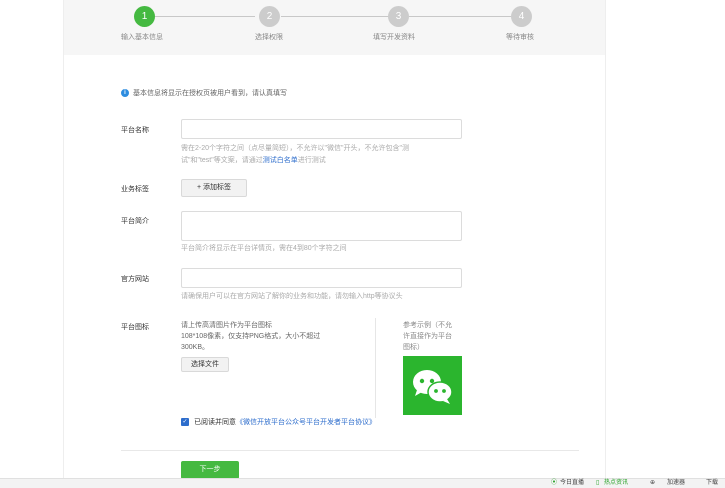 This screenshot has height=488, width=725. What do you see at coordinates (321, 226) in the screenshot?
I see `platform-intro-textarea` at bounding box center [321, 226].